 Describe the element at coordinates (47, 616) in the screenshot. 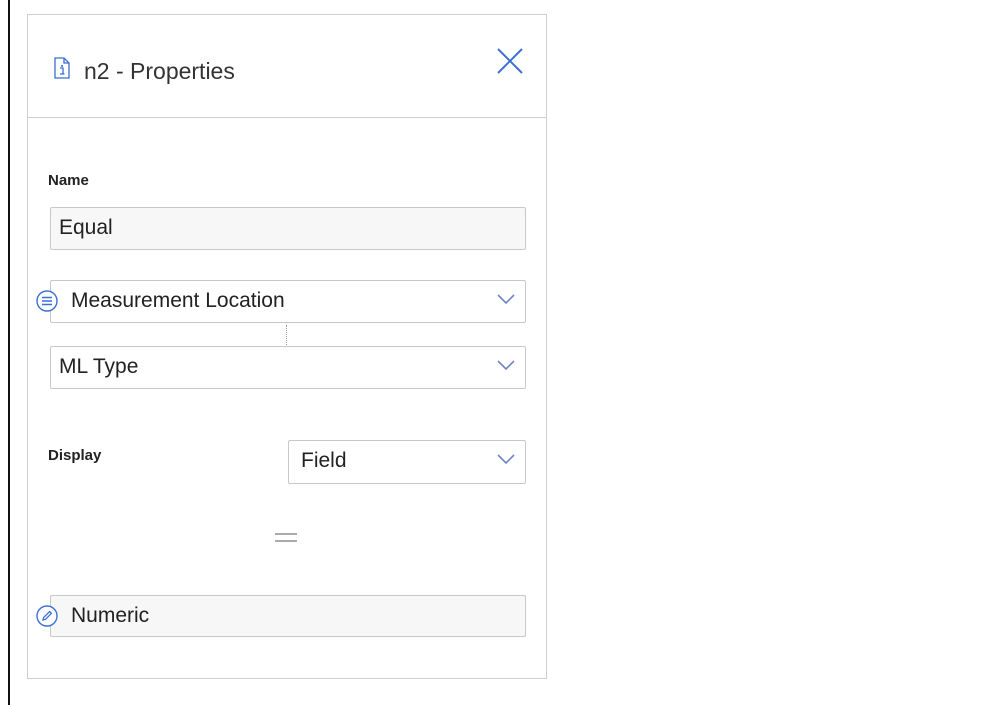

I see `pencil-circle-icon` at that location.